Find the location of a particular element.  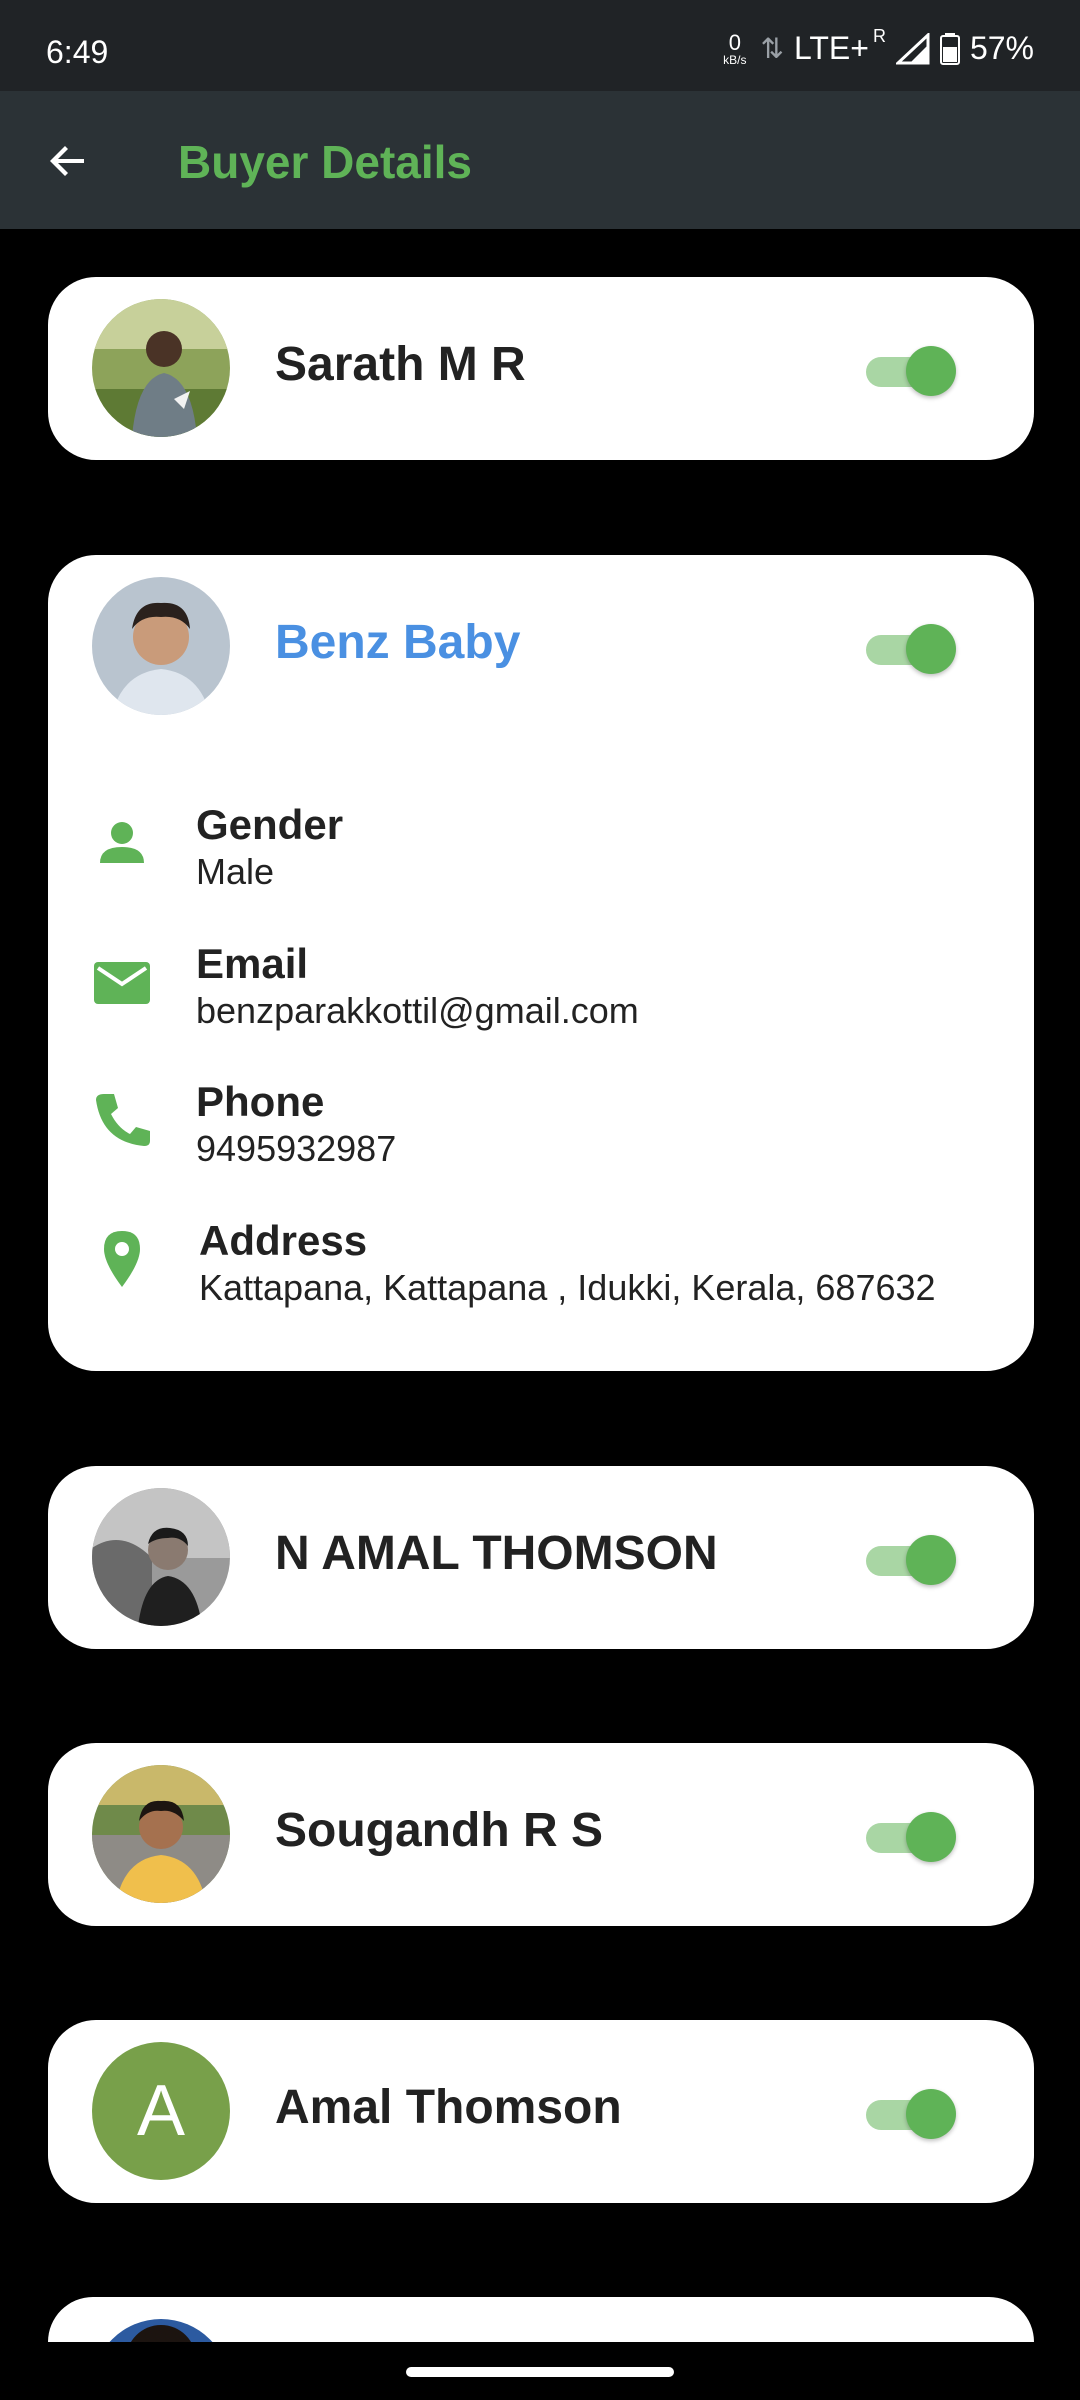

buyer-card: Sougandh R S is located at coordinates (541, 1834).